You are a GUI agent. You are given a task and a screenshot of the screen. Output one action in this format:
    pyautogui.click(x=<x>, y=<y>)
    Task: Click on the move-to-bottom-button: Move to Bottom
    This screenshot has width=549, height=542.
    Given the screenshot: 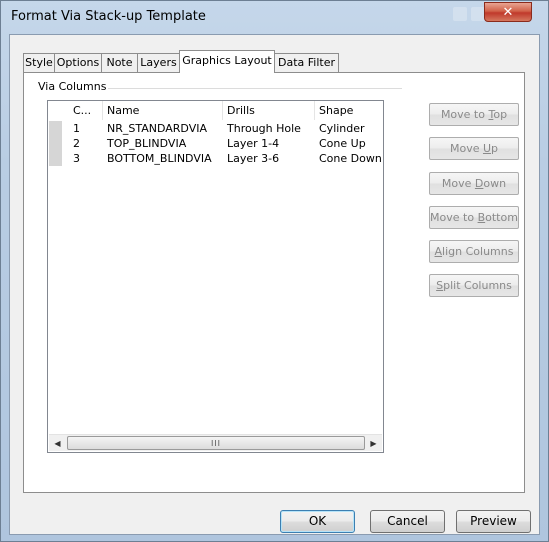 What is the action you would take?
    pyautogui.click(x=474, y=217)
    